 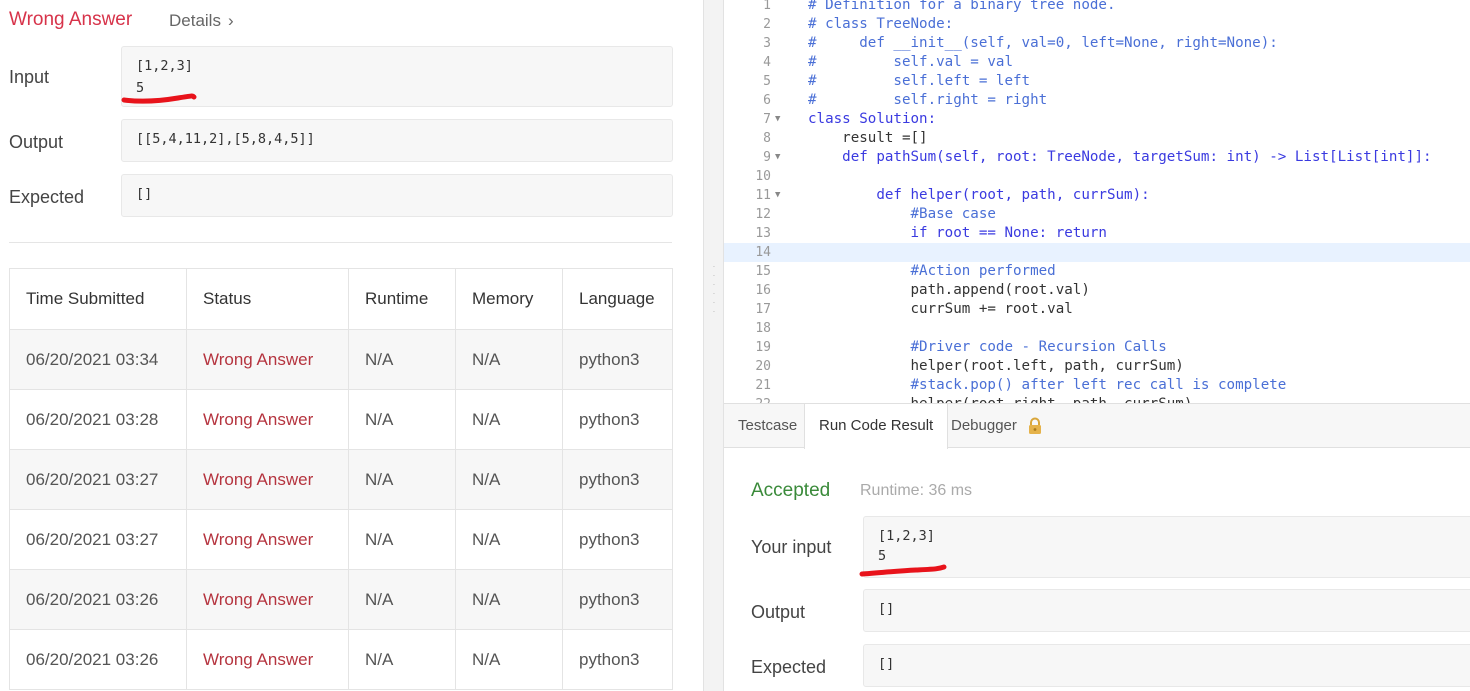 What do you see at coordinates (36, 142) in the screenshot?
I see `output-label: Output` at bounding box center [36, 142].